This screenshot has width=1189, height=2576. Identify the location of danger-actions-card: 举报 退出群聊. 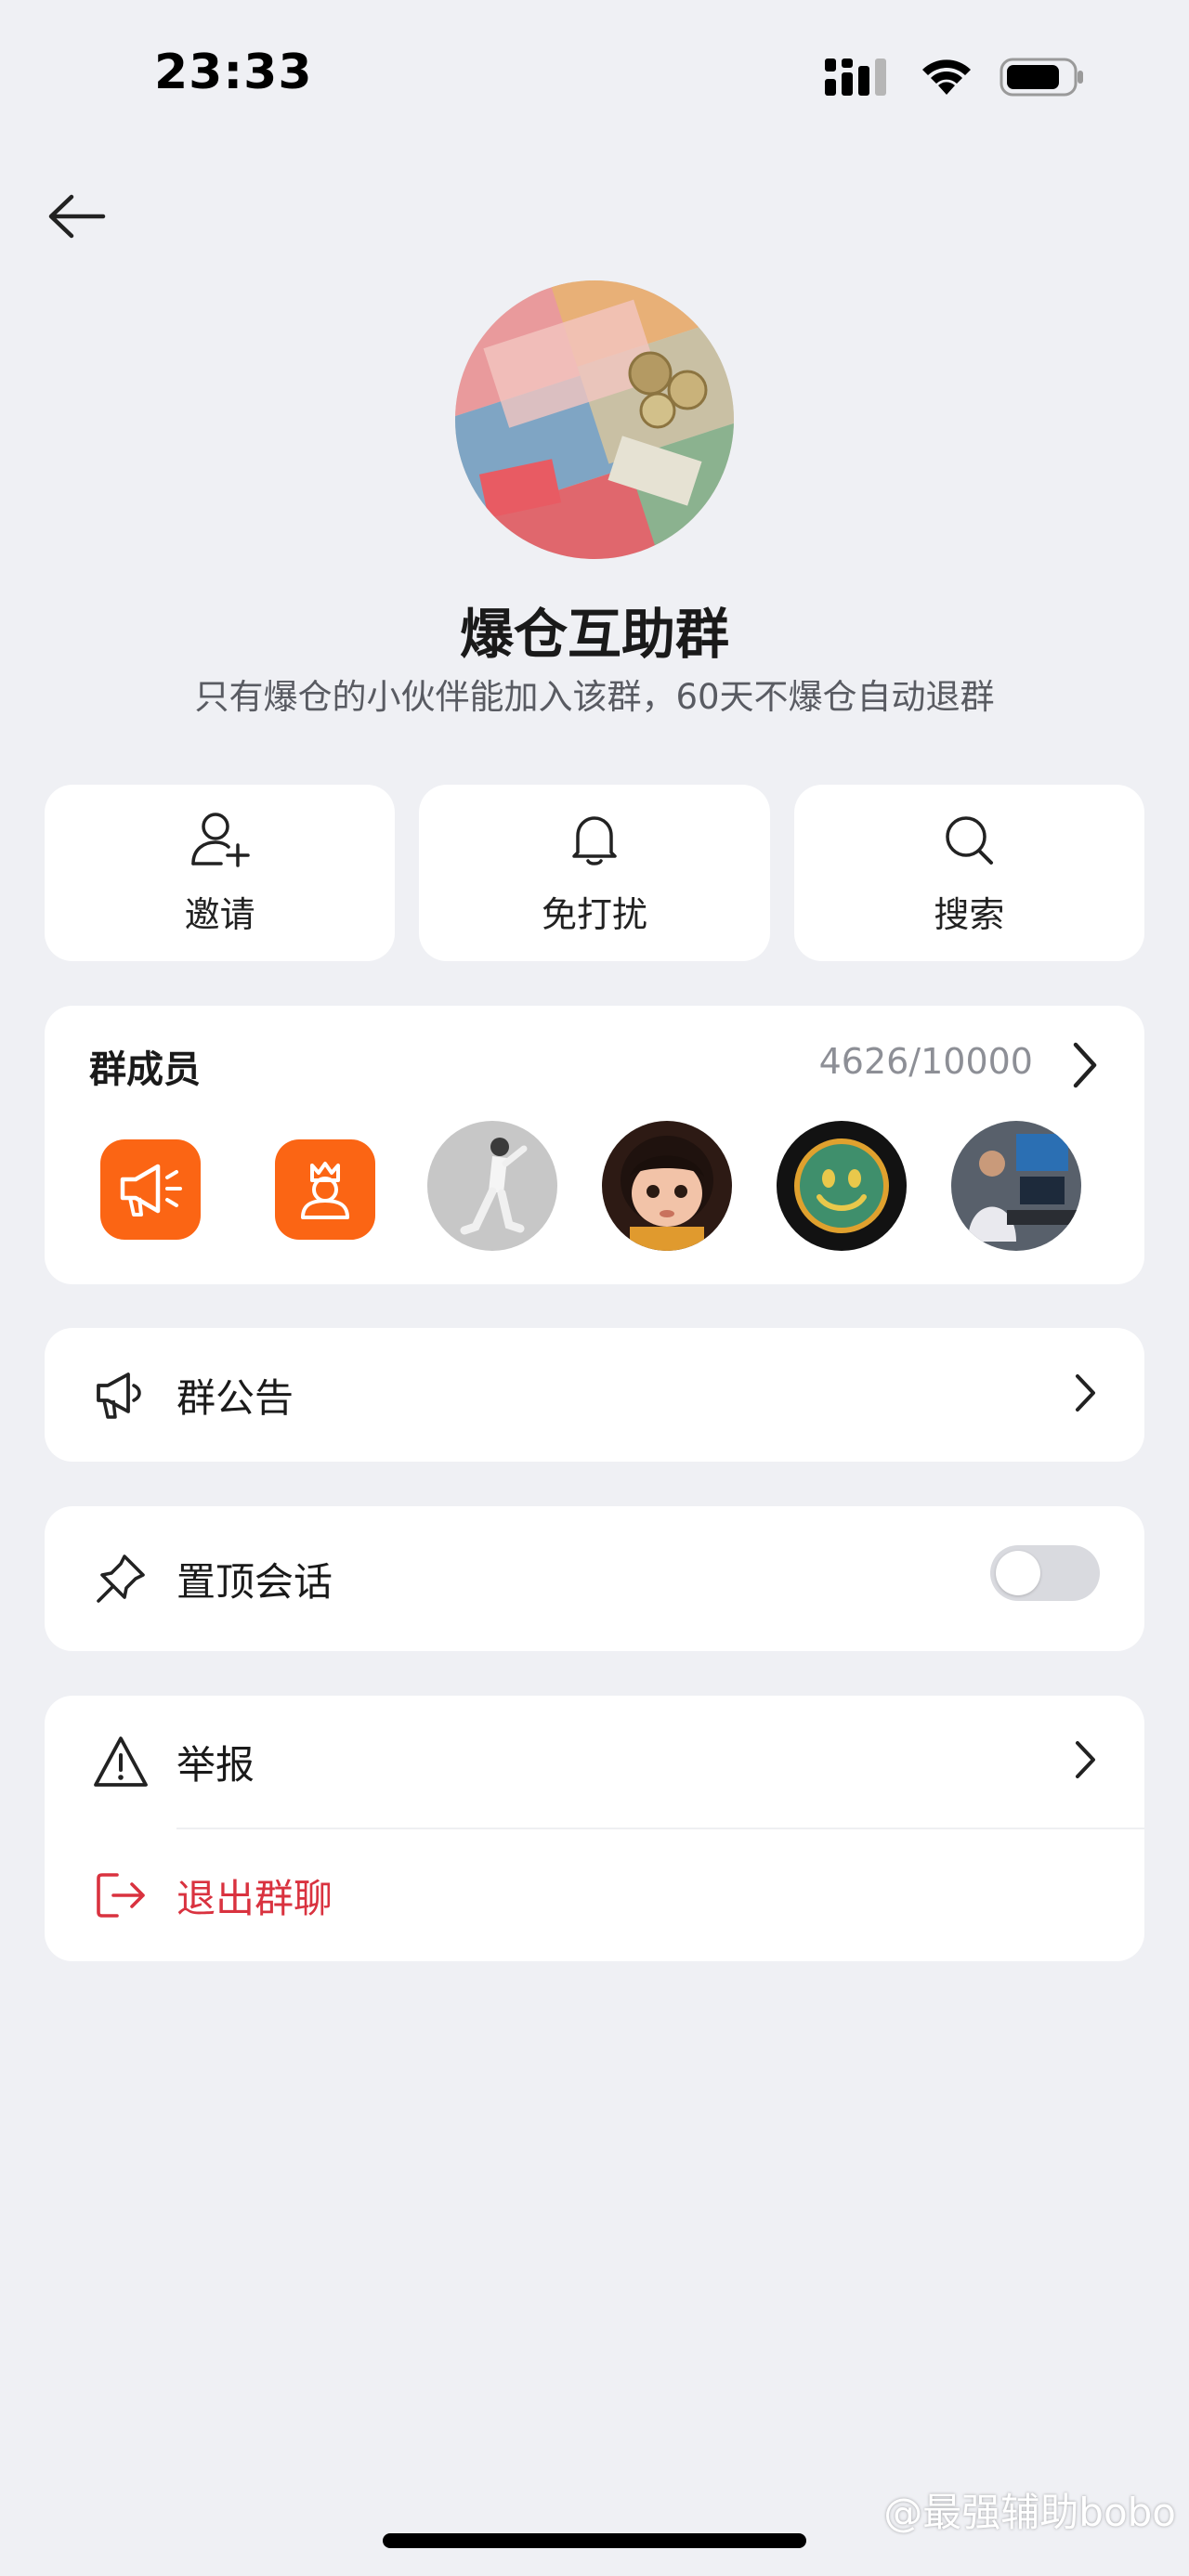
(594, 1829).